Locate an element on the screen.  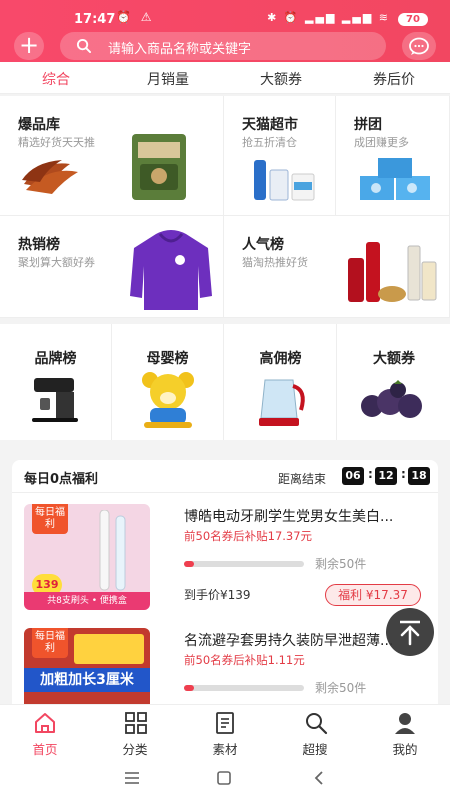
back-to-top-button is located at coordinates (410, 632).